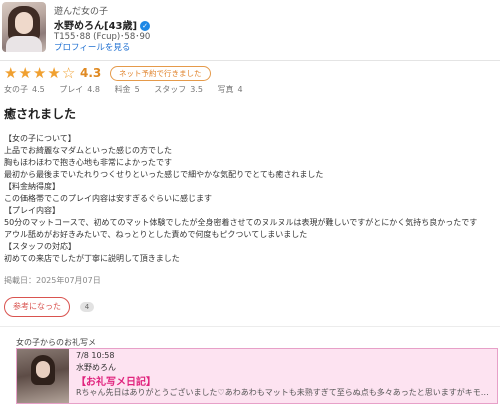 This screenshot has width=500, height=404. What do you see at coordinates (225, 89) in the screenshot?
I see `score-label: 写真` at bounding box center [225, 89].